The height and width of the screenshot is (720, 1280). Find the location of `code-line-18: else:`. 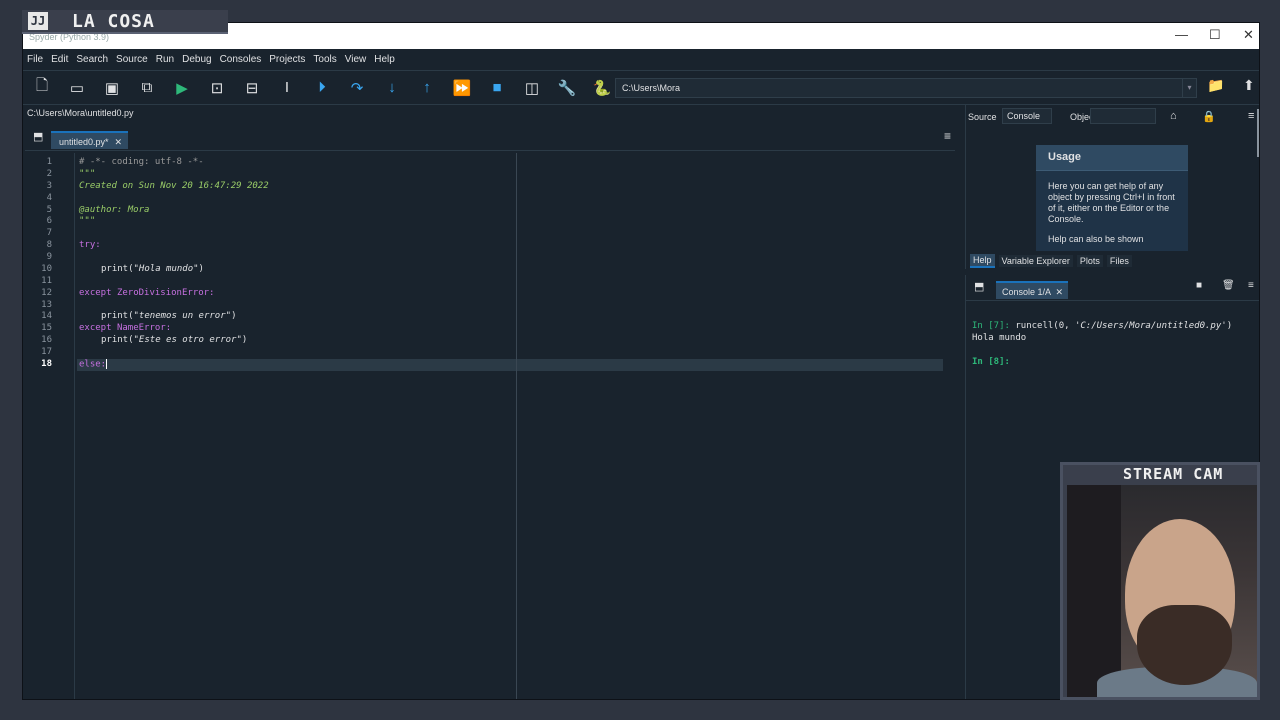

code-line-18: else: is located at coordinates (93, 364).